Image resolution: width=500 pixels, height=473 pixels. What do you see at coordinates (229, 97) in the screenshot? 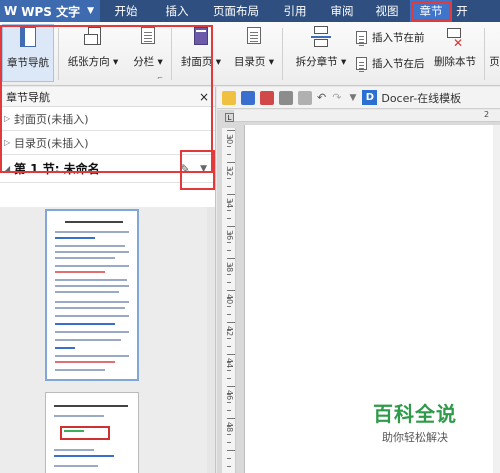
I see `open-folder-icon` at bounding box center [229, 97].